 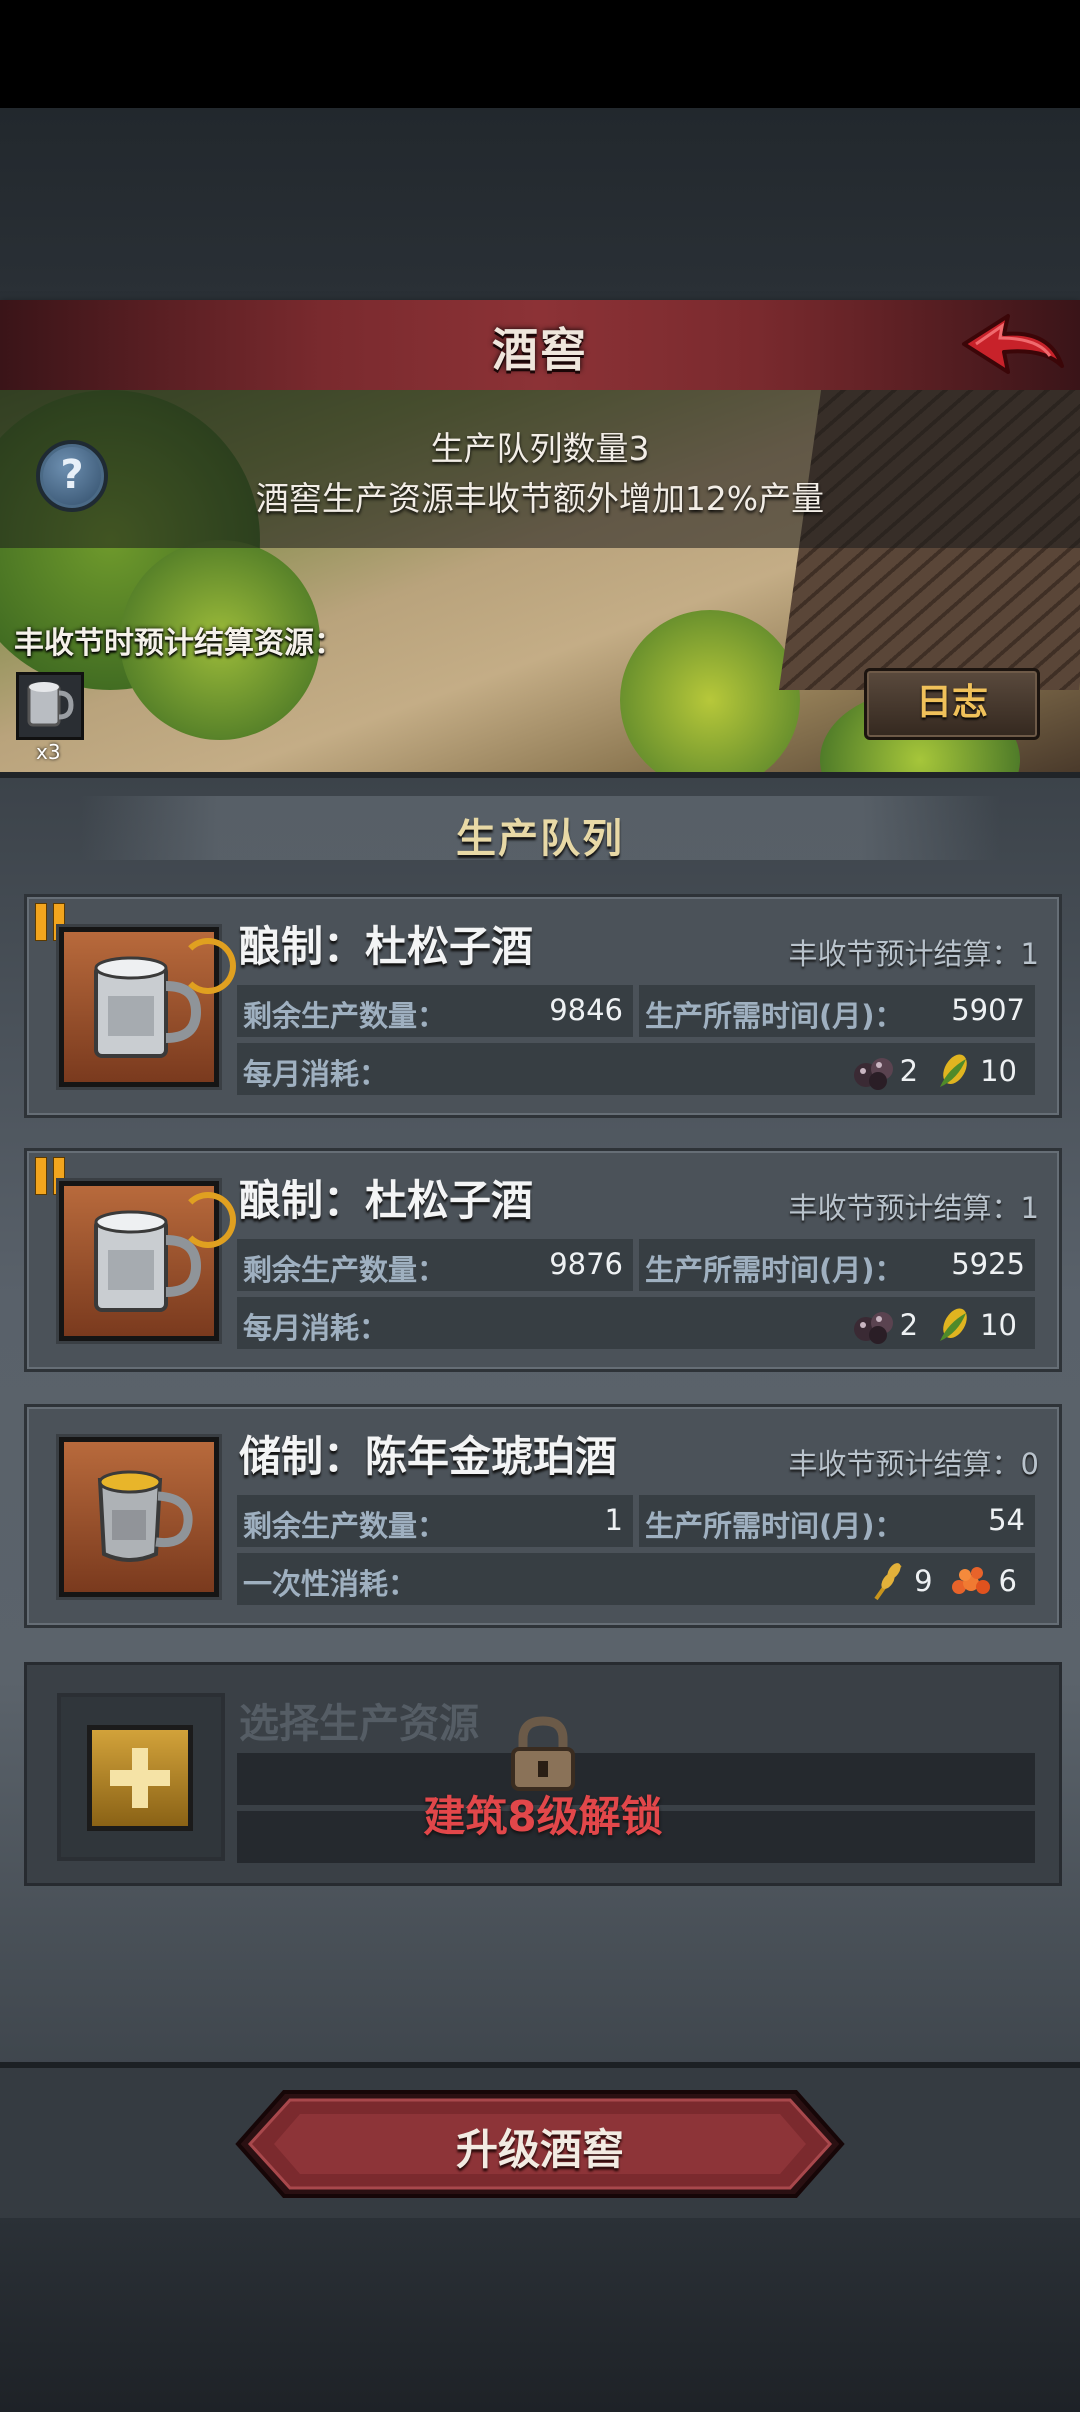 I want to click on remaining-value: 9876, so click(x=586, y=1264).